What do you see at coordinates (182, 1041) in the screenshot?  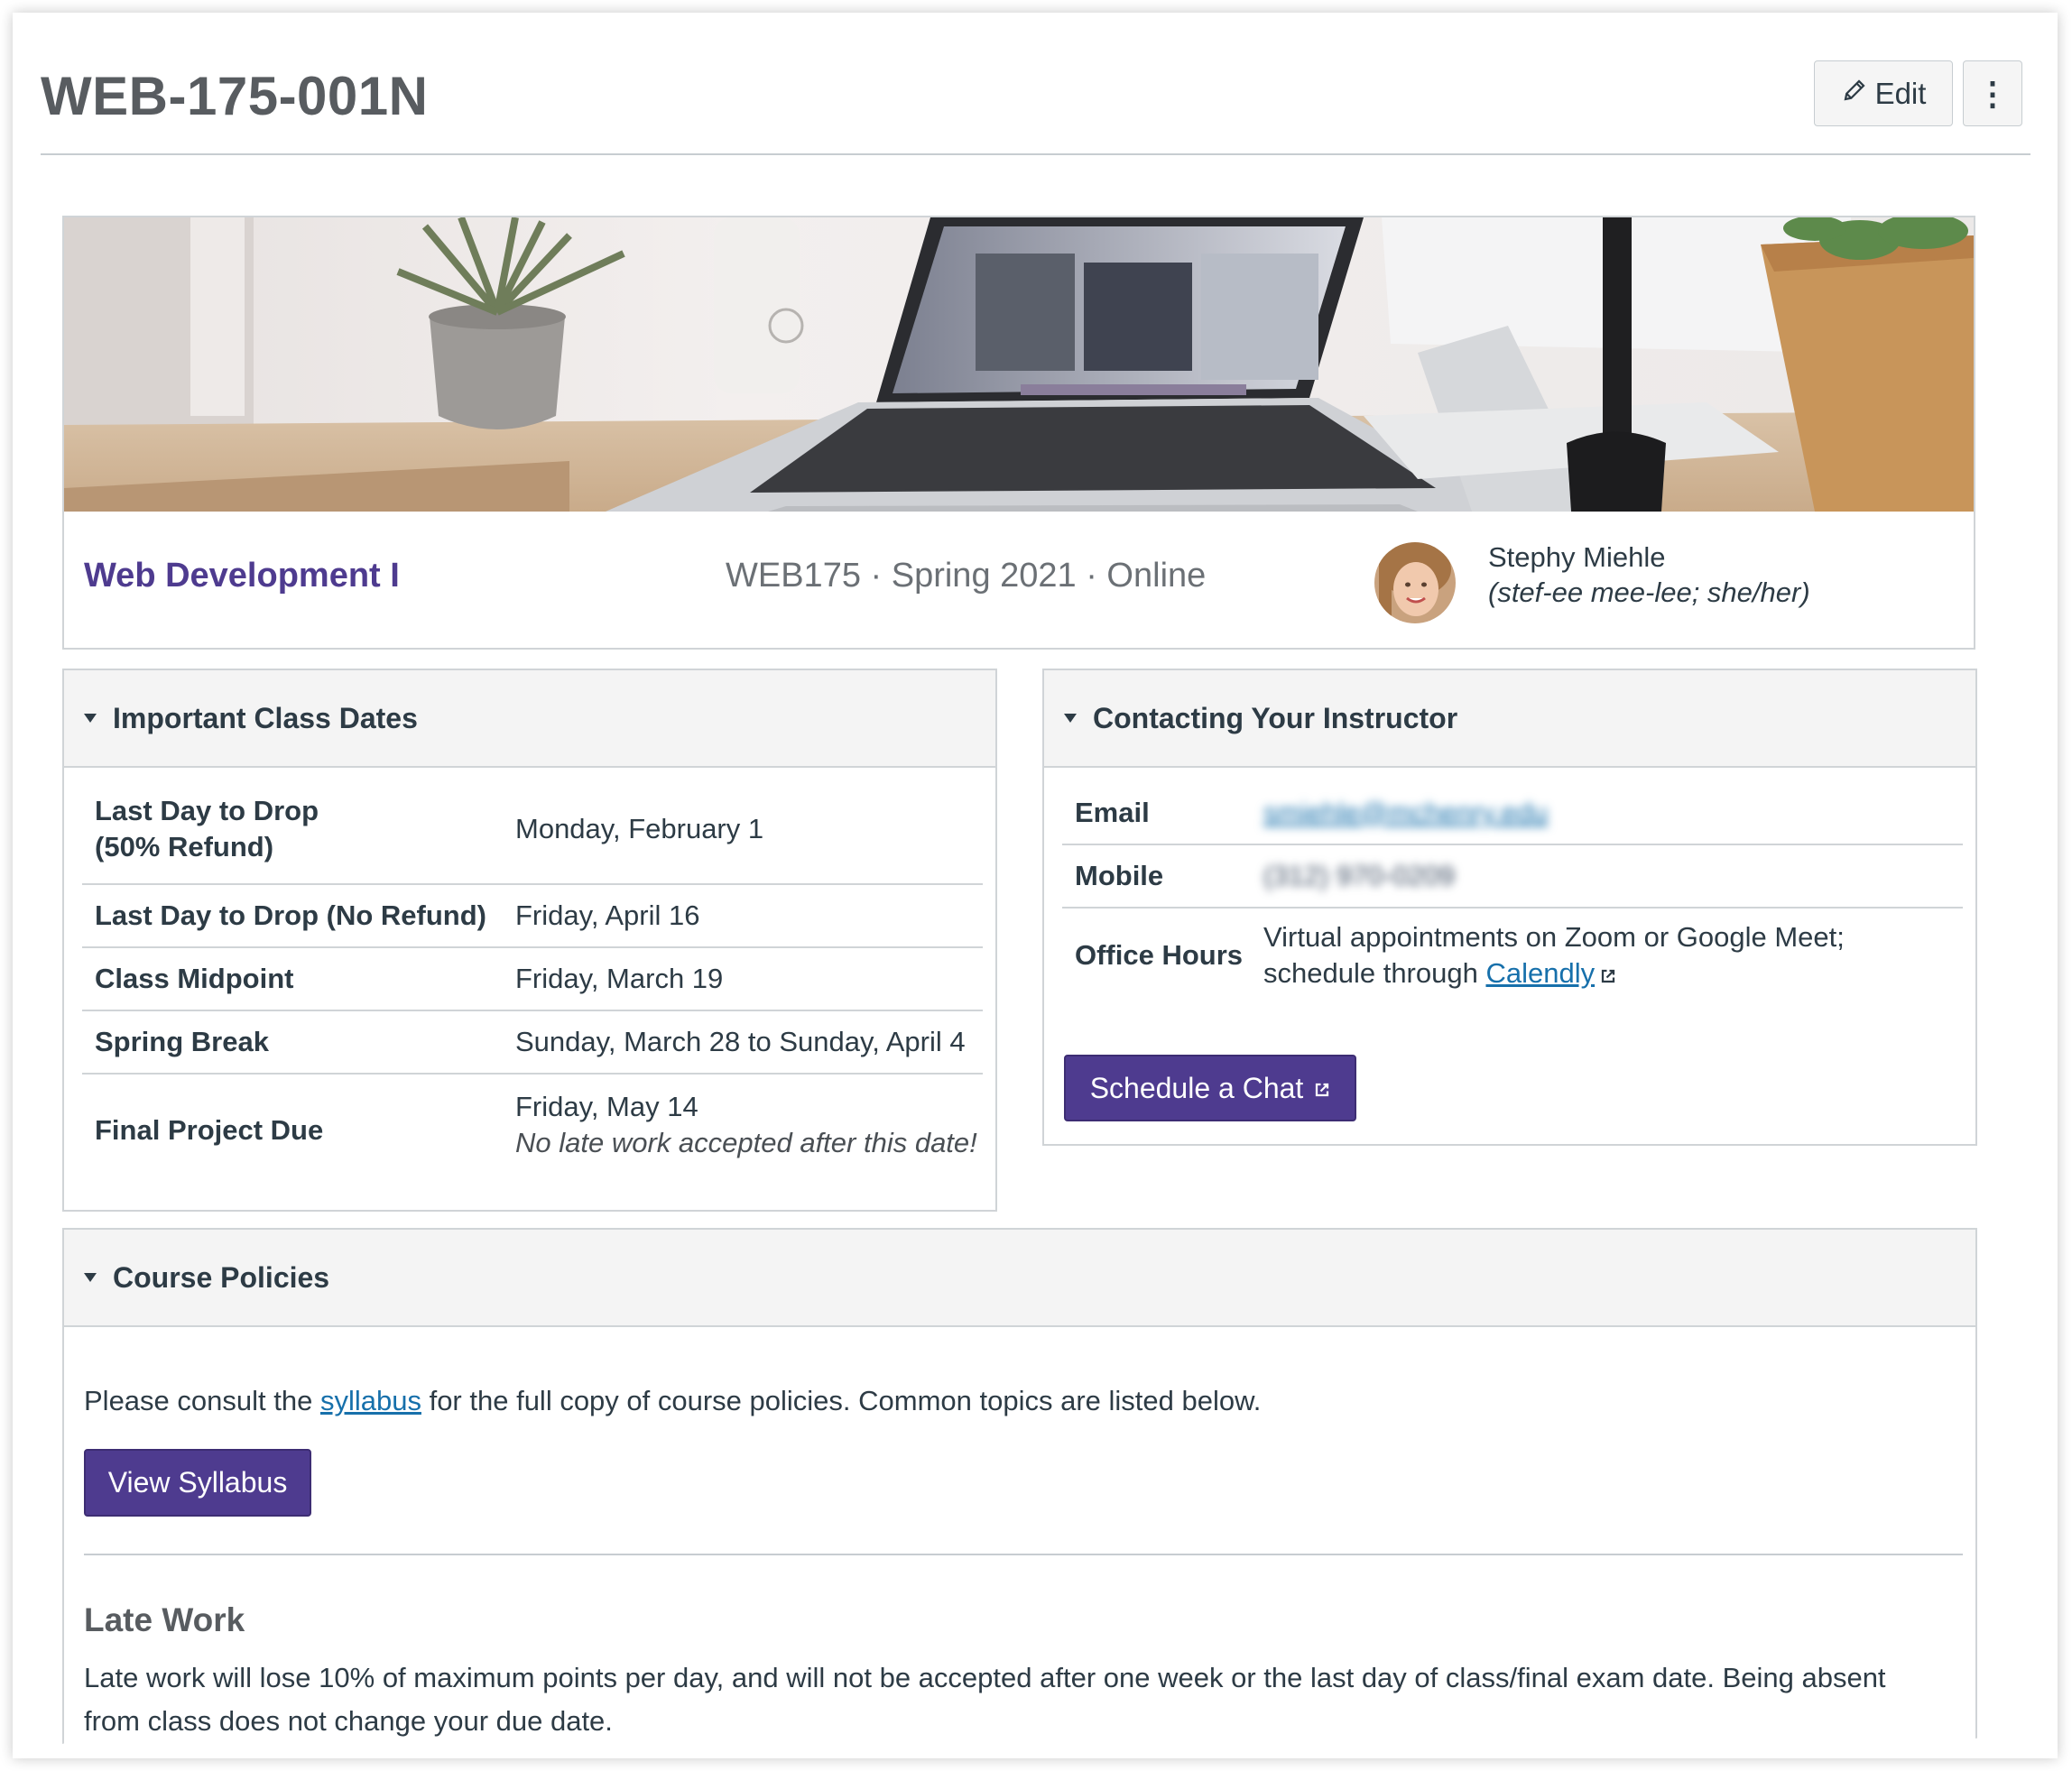 I see `date-label: Spring Break` at bounding box center [182, 1041].